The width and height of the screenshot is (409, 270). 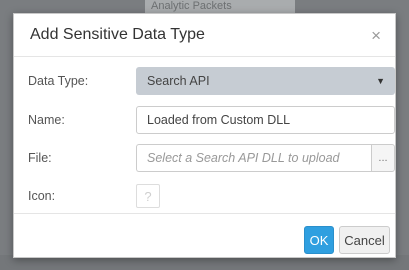 I want to click on close-icon: ×, so click(x=376, y=35).